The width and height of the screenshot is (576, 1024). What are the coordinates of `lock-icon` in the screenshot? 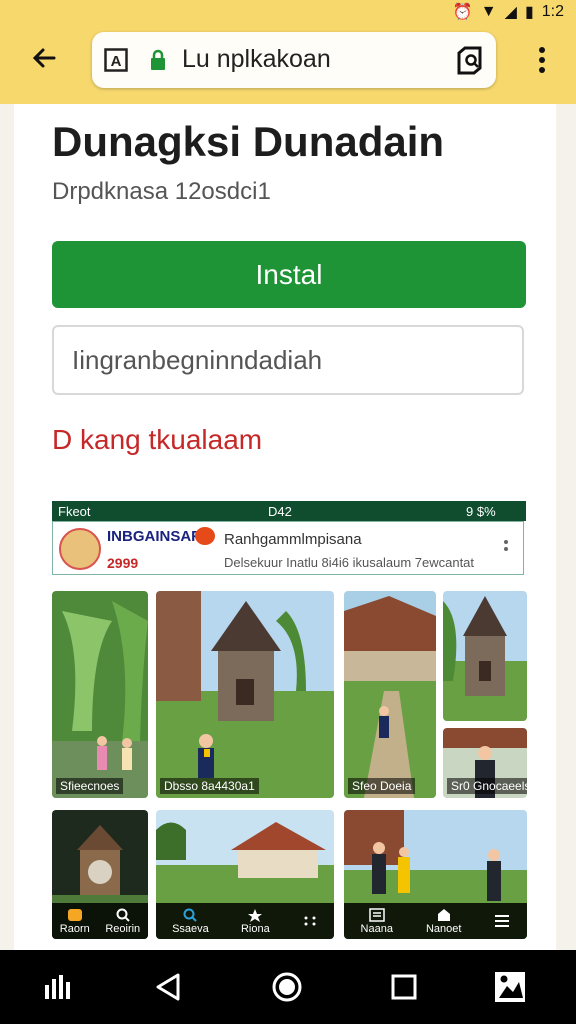 It's located at (158, 60).